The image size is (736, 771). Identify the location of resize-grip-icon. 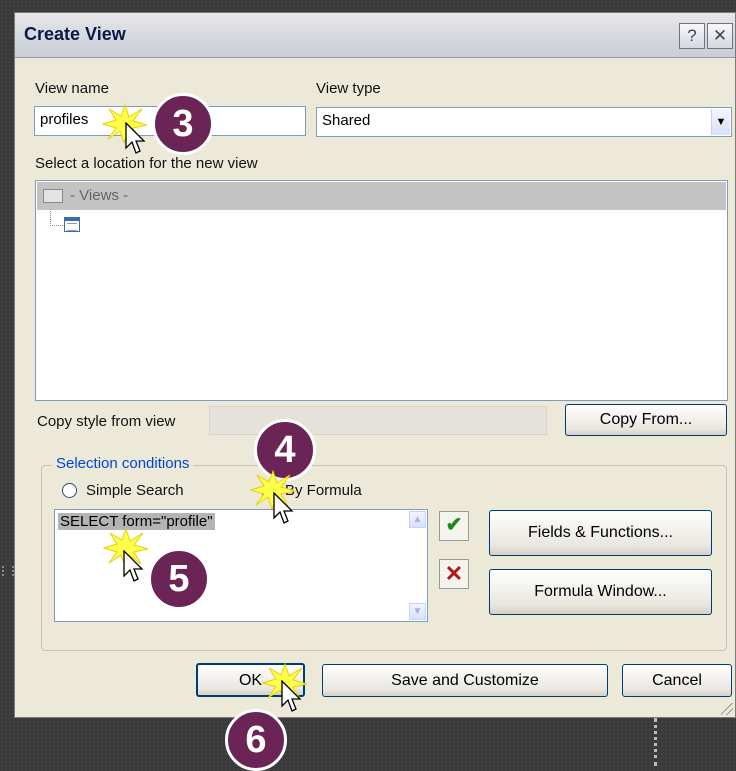
(727, 709).